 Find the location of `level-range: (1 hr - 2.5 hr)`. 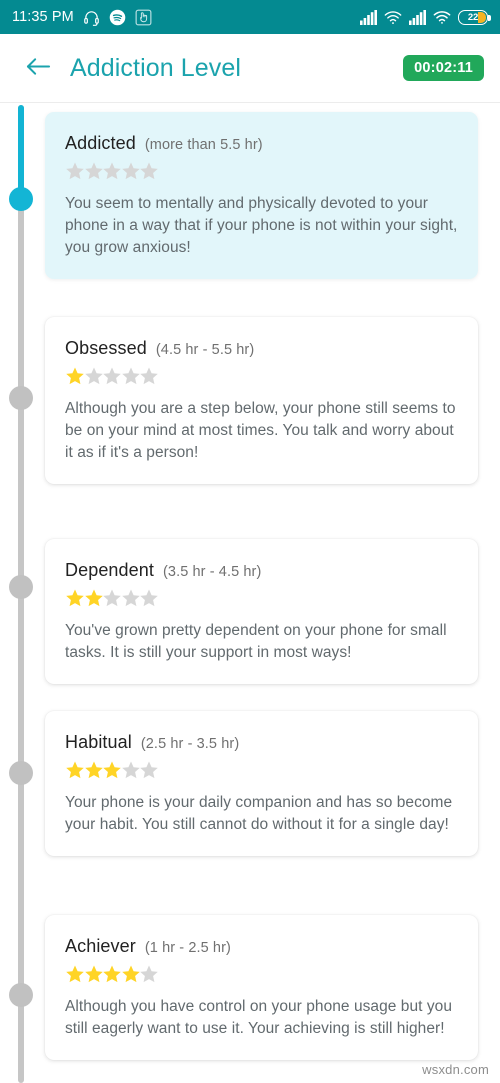

level-range: (1 hr - 2.5 hr) is located at coordinates (187, 948).